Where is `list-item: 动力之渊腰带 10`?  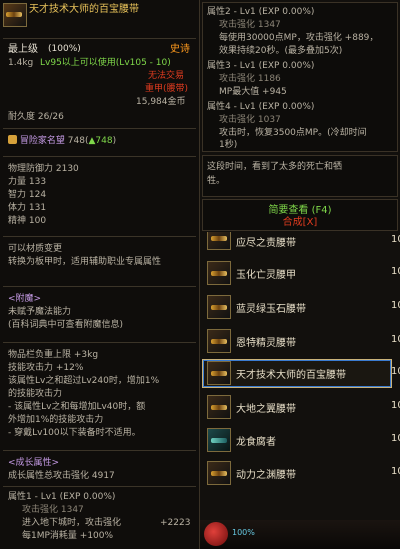 list-item: 动力之渊腰带 10 is located at coordinates (300, 475).